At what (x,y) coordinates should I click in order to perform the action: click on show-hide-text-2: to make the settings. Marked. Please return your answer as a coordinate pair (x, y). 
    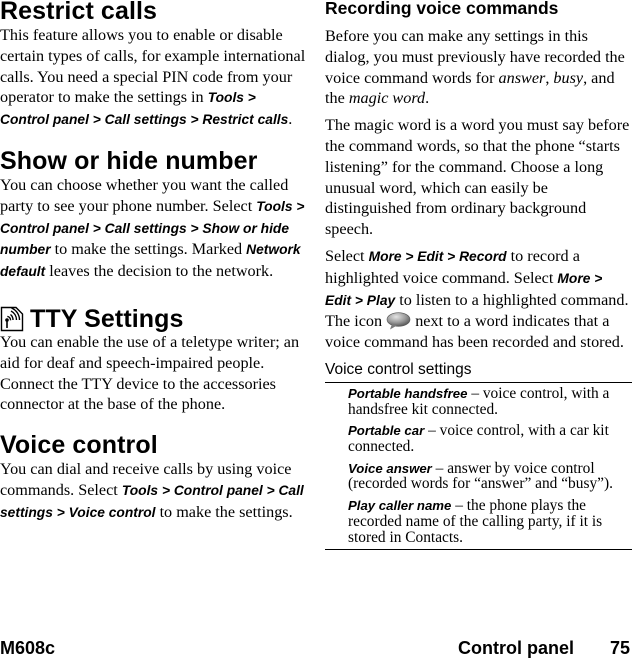
    Looking at the image, I should click on (148, 249).